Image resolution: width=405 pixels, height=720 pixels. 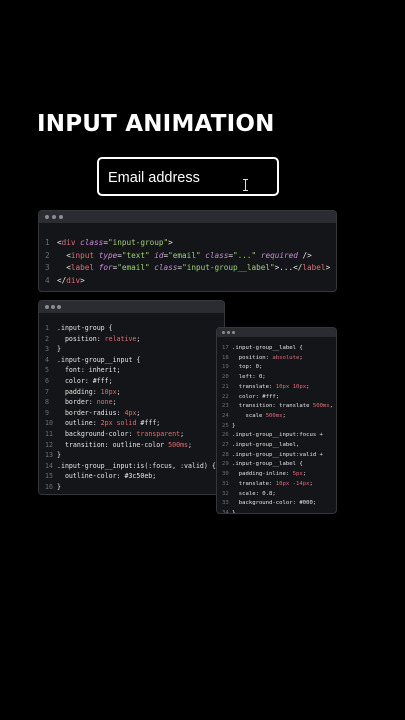 I want to click on line-number: 33, so click(x=225, y=503).